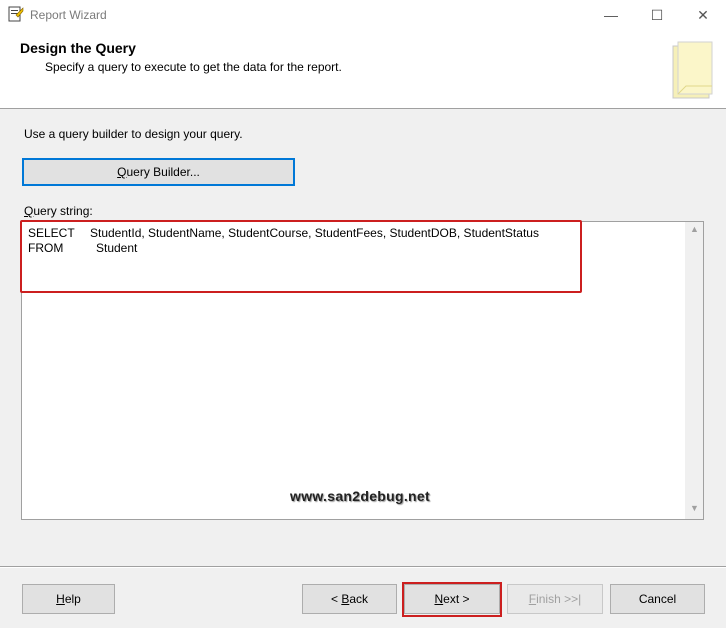 This screenshot has height=628, width=726. What do you see at coordinates (559, 599) in the screenshot?
I see `finish-label: inish >>|` at bounding box center [559, 599].